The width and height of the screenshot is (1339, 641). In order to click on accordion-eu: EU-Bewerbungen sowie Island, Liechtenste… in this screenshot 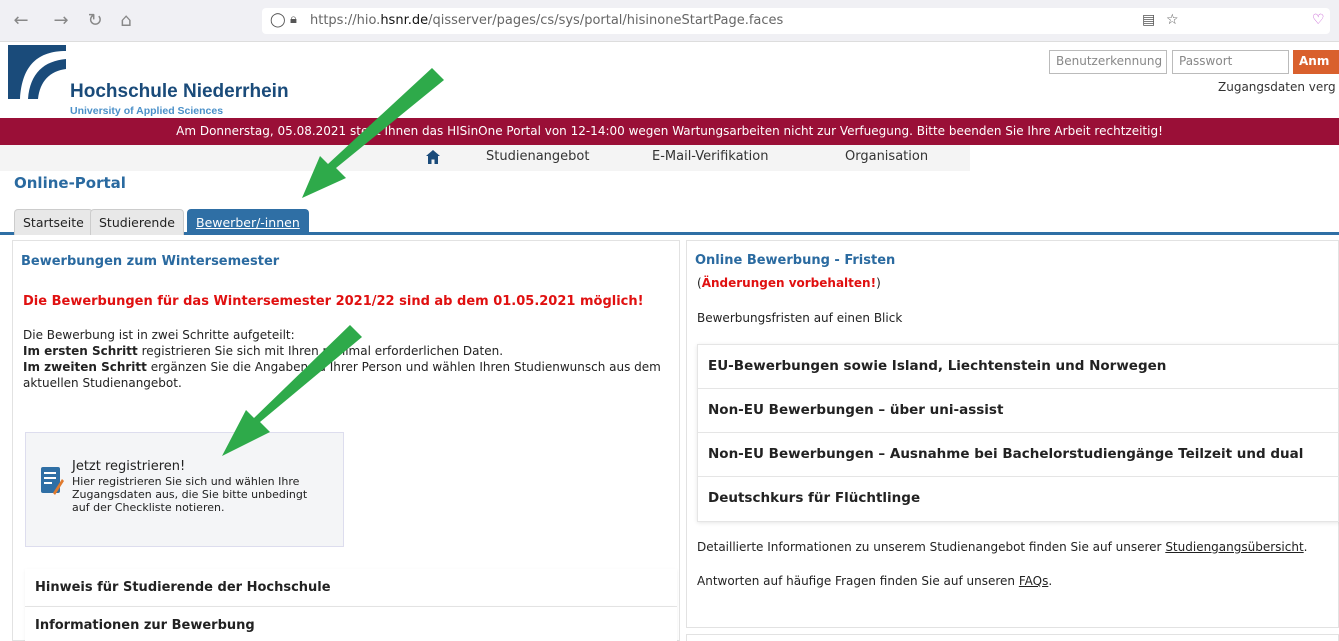, I will do `click(1018, 367)`.